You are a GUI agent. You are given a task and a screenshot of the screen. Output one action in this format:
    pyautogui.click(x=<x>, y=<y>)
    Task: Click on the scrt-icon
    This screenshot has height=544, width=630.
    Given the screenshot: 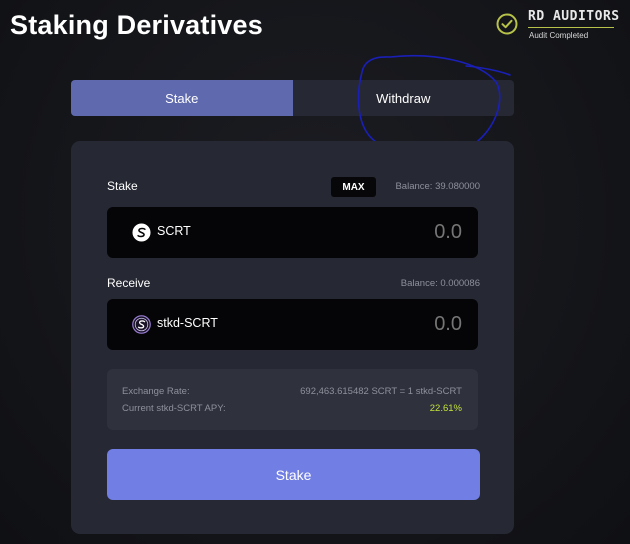 What is the action you would take?
    pyautogui.click(x=141, y=232)
    